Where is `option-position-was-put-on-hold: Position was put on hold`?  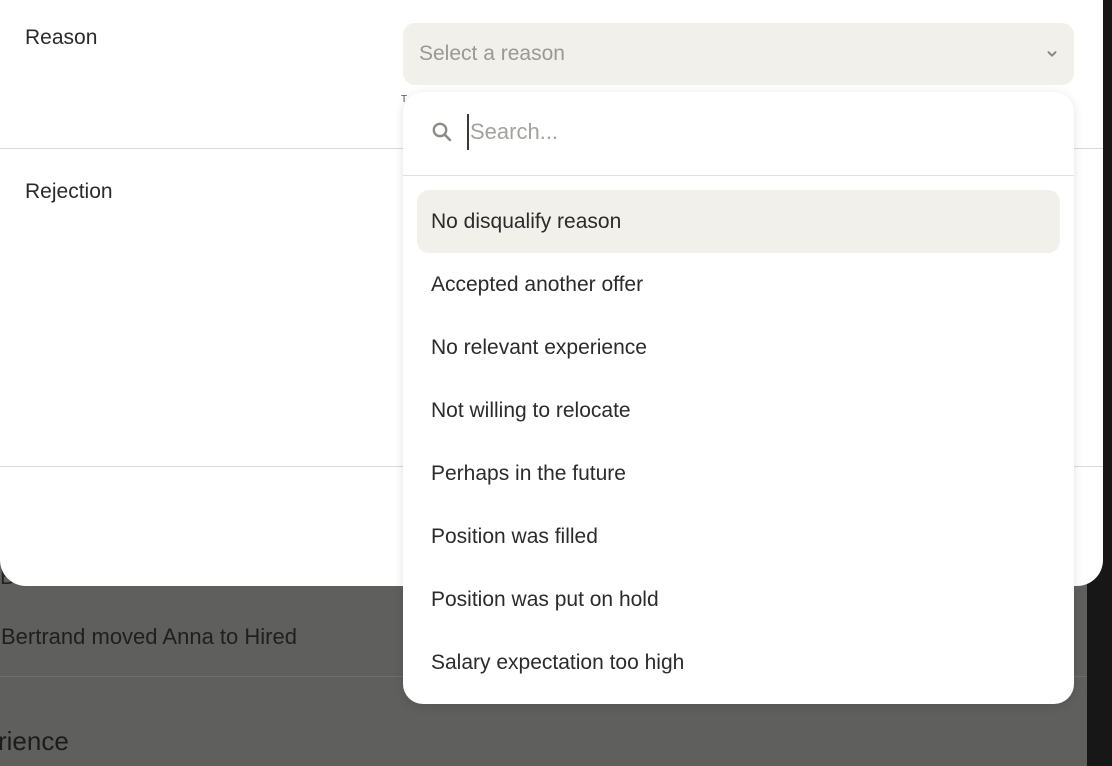
option-position-was-put-on-hold: Position was put on hold is located at coordinates (738, 599).